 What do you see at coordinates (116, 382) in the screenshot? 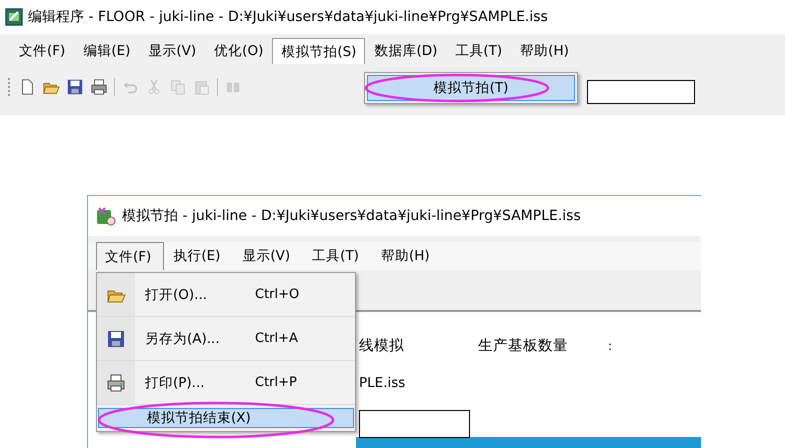
I see `printer-icon` at bounding box center [116, 382].